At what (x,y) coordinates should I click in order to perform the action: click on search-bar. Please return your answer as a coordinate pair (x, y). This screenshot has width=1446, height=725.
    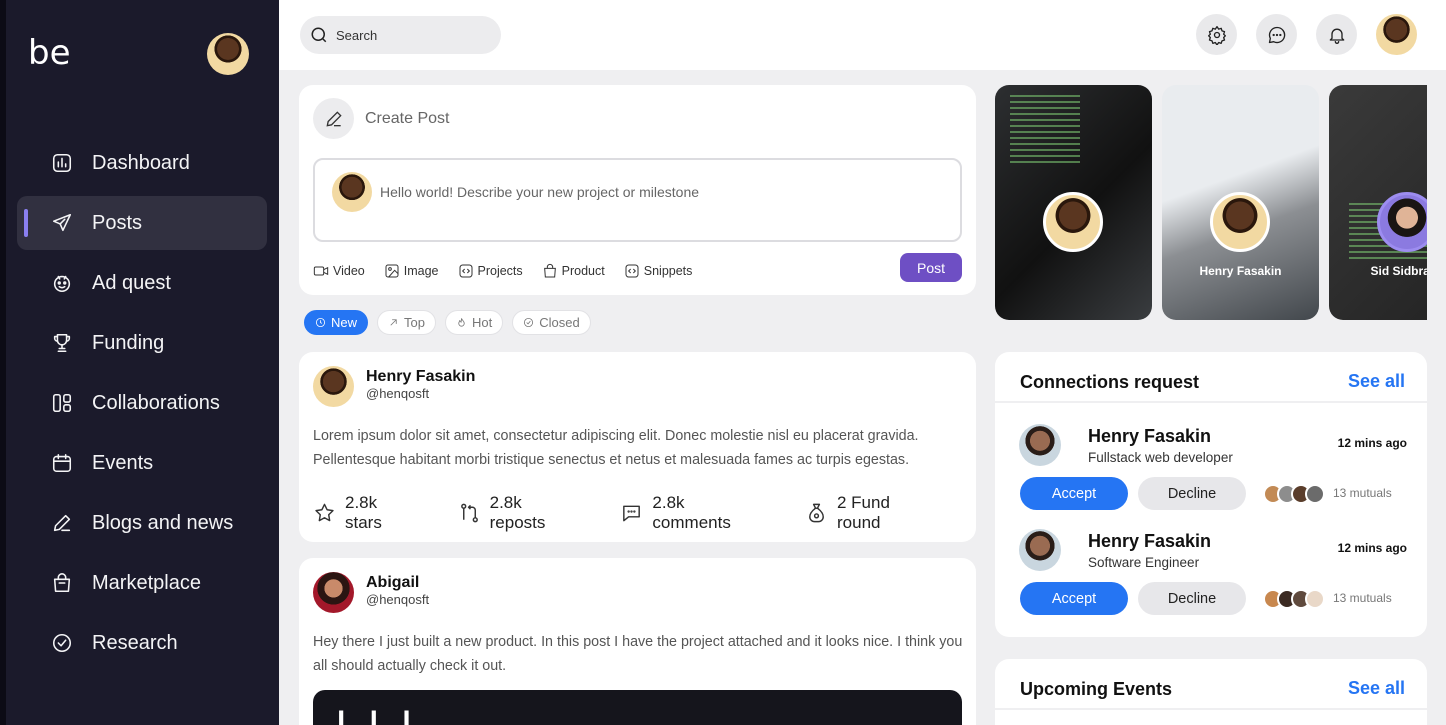
    Looking at the image, I should click on (400, 35).